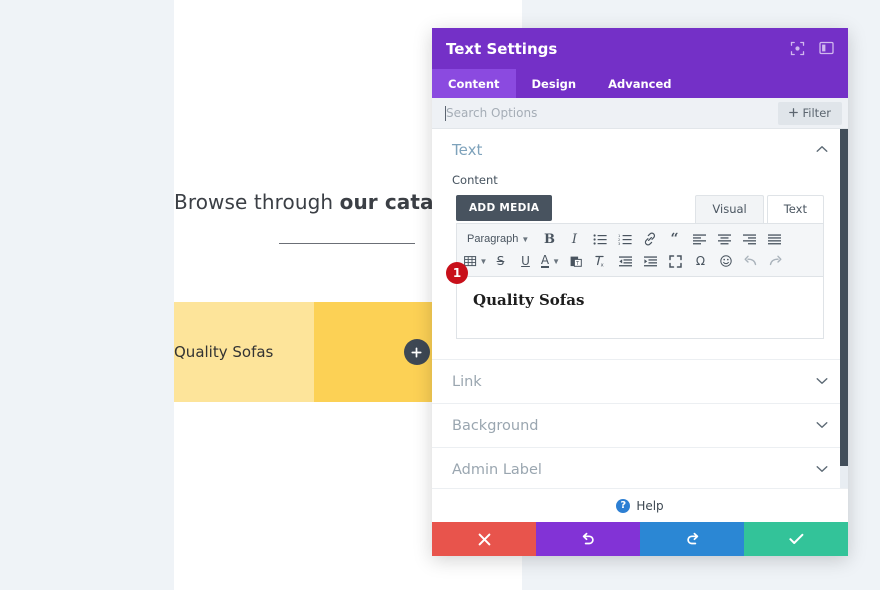 The width and height of the screenshot is (880, 590). Describe the element at coordinates (497, 469) in the screenshot. I see `accordion-admin-label-label: Admin Label` at that location.